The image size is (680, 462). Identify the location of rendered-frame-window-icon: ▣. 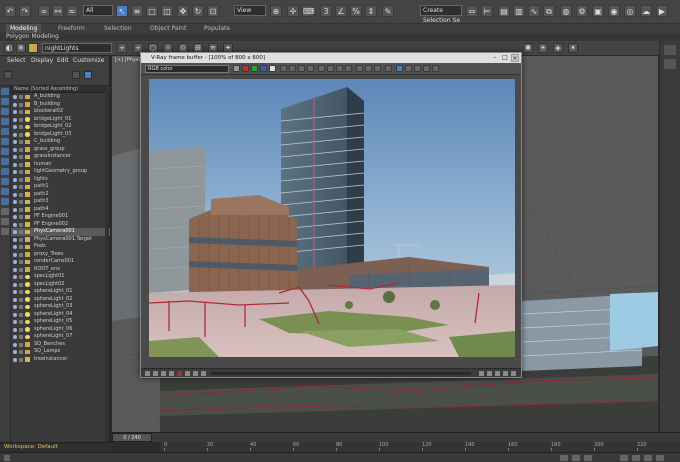
(598, 11).